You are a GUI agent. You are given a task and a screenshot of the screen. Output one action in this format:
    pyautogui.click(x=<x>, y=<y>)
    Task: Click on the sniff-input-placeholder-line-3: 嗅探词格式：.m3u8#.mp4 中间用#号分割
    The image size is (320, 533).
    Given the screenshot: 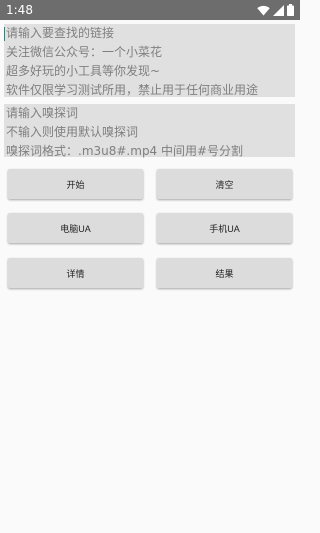 What is the action you would take?
    pyautogui.click(x=125, y=151)
    